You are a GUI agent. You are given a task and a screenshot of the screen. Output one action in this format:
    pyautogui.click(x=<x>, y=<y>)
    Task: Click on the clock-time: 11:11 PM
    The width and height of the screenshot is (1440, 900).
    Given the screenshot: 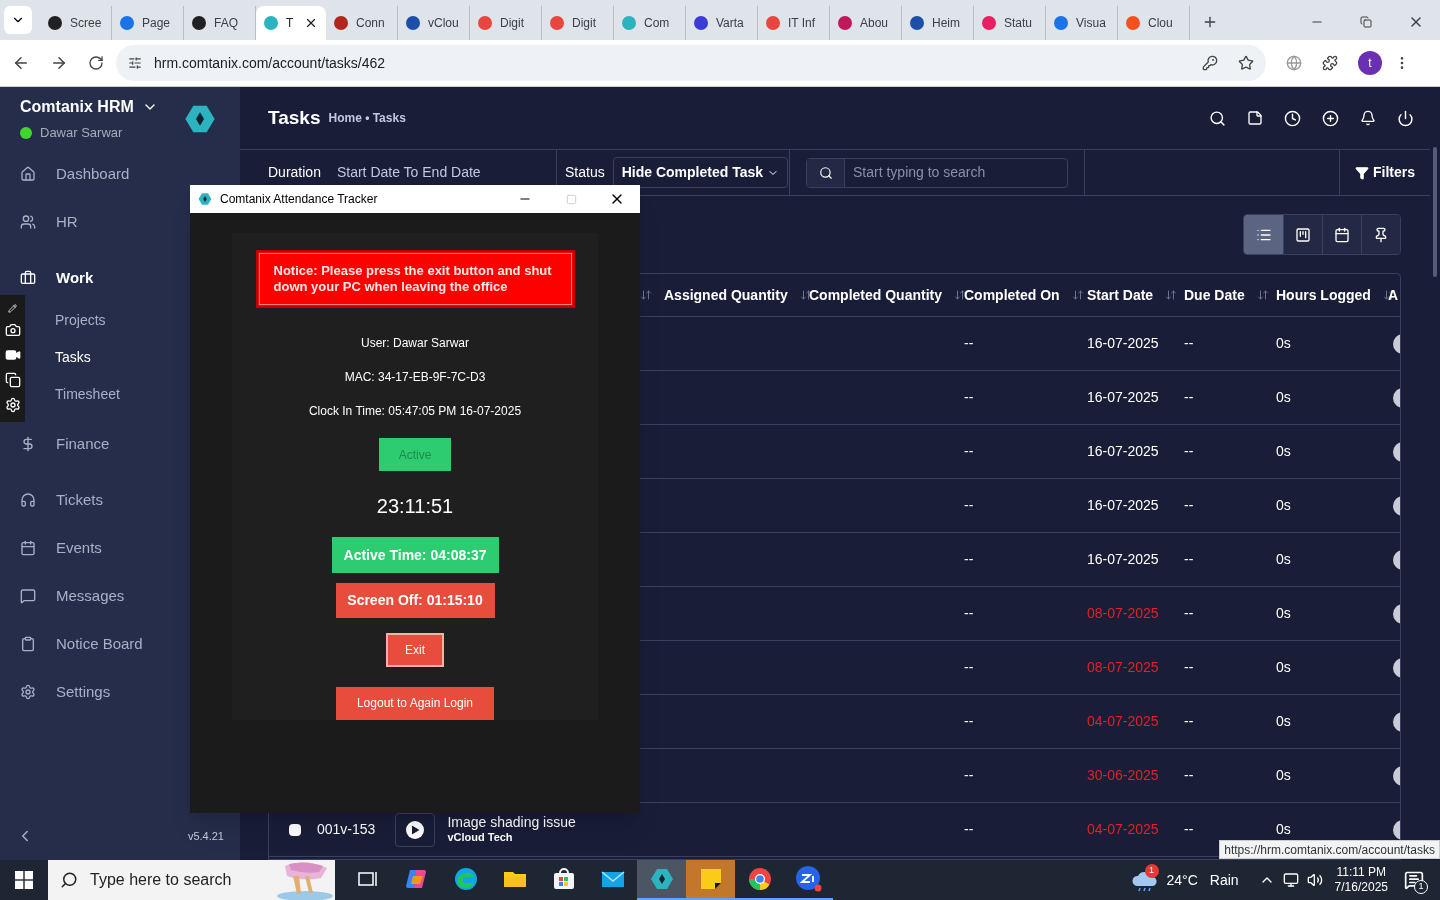 What is the action you would take?
    pyautogui.click(x=1361, y=872)
    